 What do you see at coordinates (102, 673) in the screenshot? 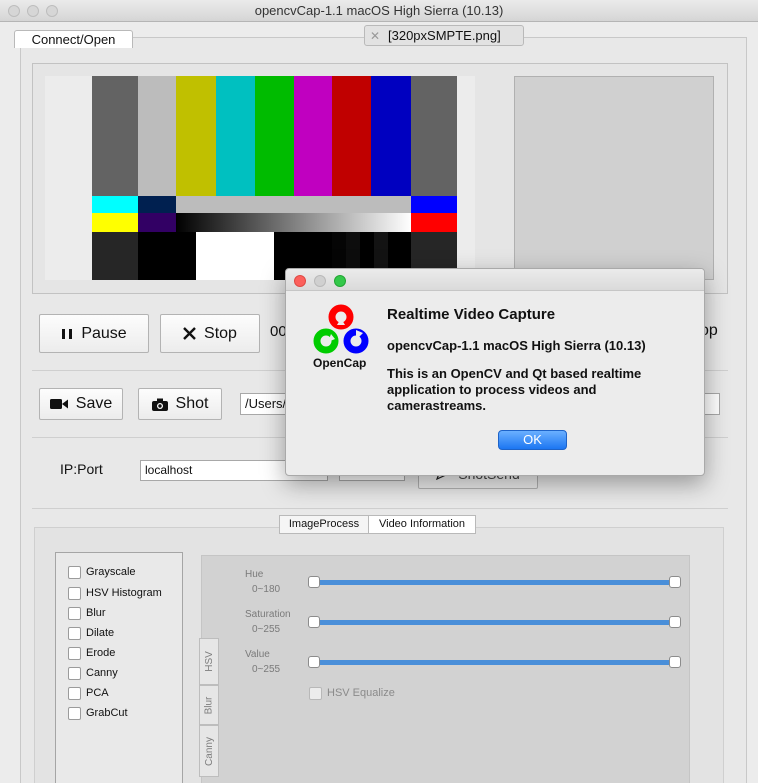
I see `checkbox-label: Canny` at bounding box center [102, 673].